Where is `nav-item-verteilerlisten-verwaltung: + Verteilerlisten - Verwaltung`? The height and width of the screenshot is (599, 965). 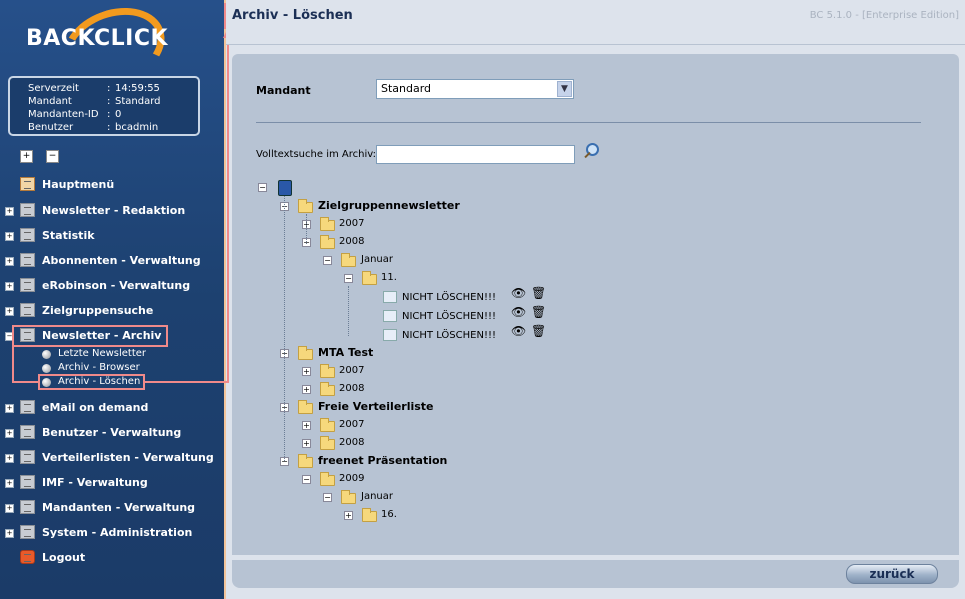
nav-item-verteilerlisten-verwaltung: + Verteilerlisten - Verwaltung is located at coordinates (110, 458).